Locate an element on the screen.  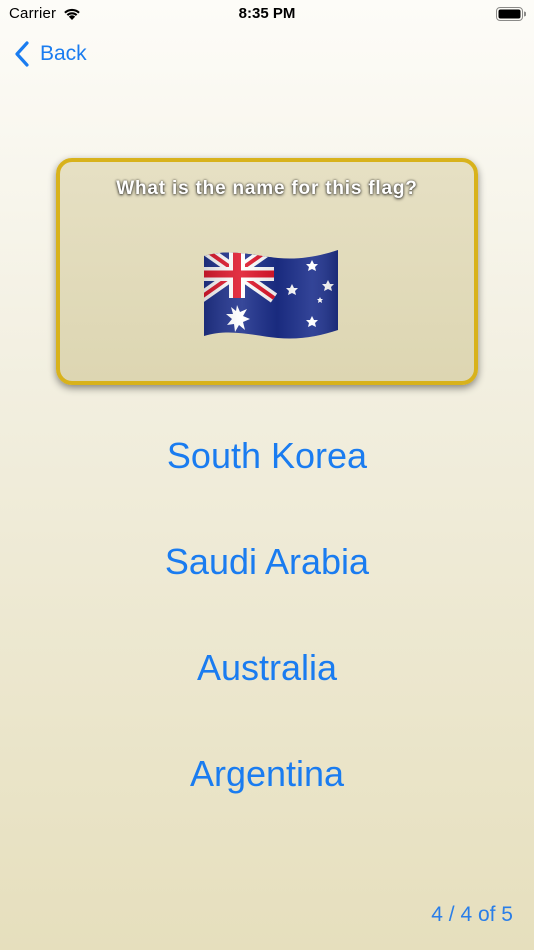
flag-australia-icon is located at coordinates (271, 294).